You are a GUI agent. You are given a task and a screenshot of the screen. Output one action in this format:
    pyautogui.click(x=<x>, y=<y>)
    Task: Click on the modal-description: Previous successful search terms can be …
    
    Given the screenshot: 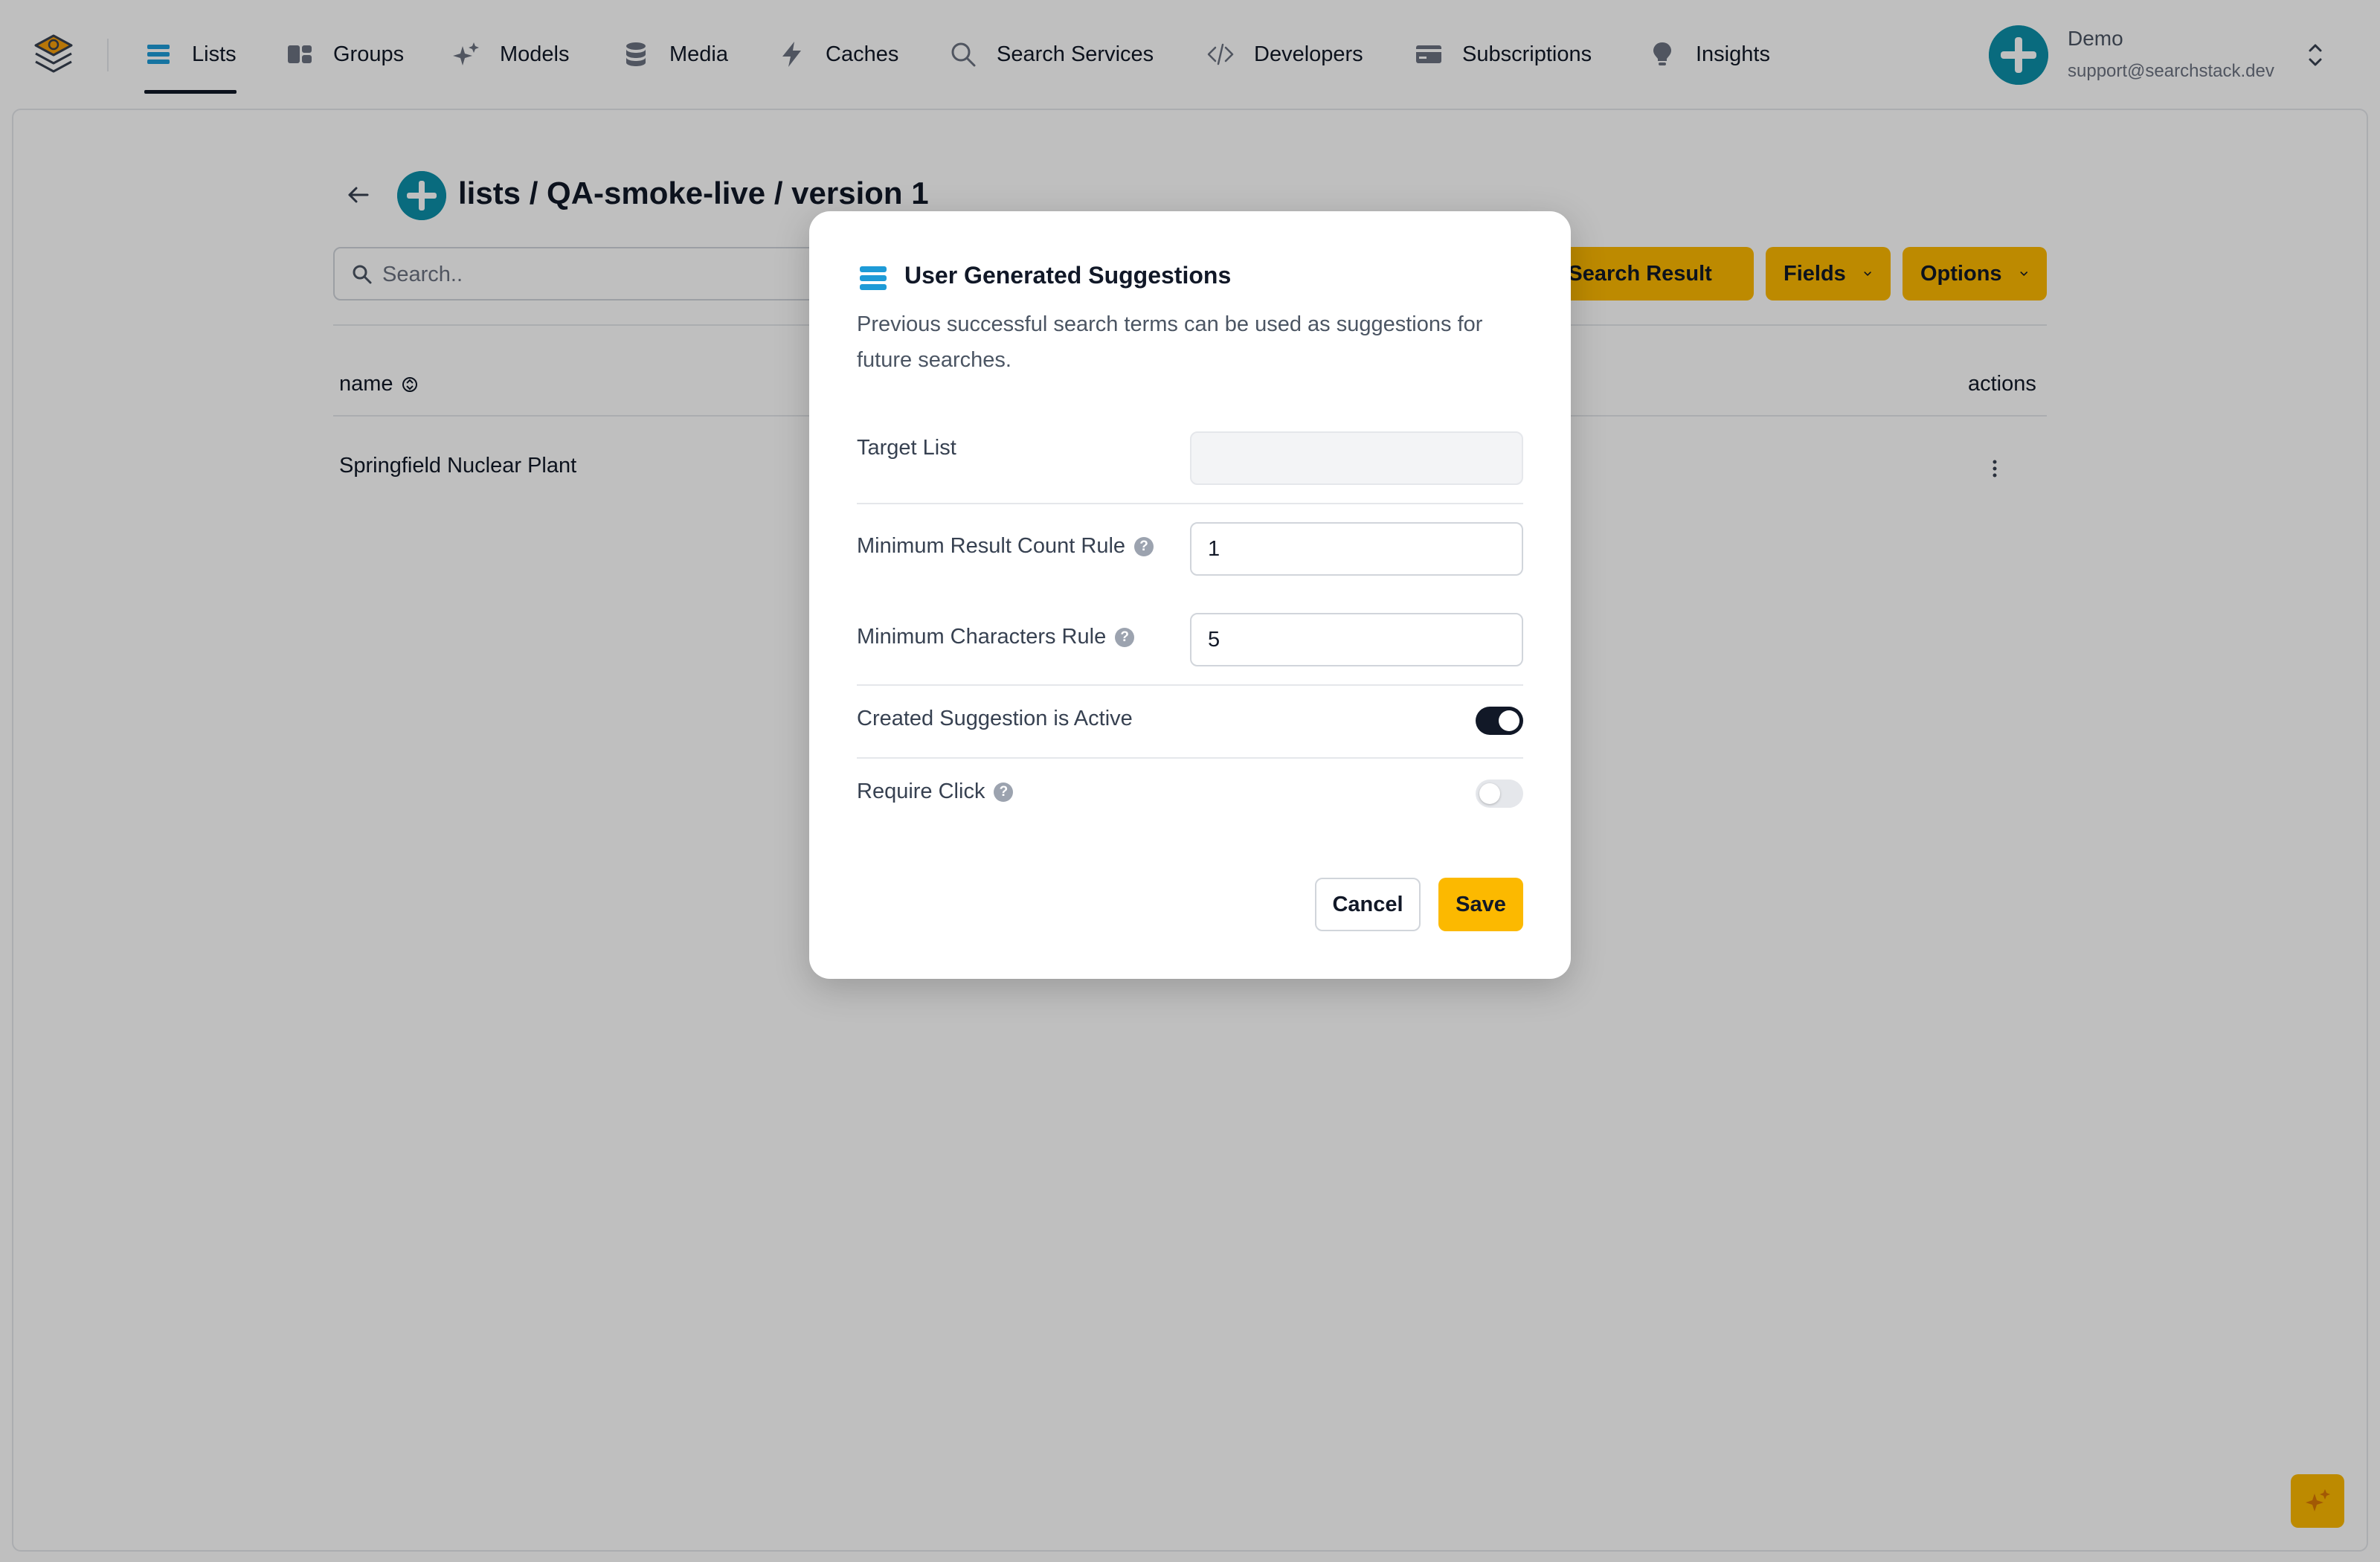 What is the action you would take?
    pyautogui.click(x=1170, y=342)
    